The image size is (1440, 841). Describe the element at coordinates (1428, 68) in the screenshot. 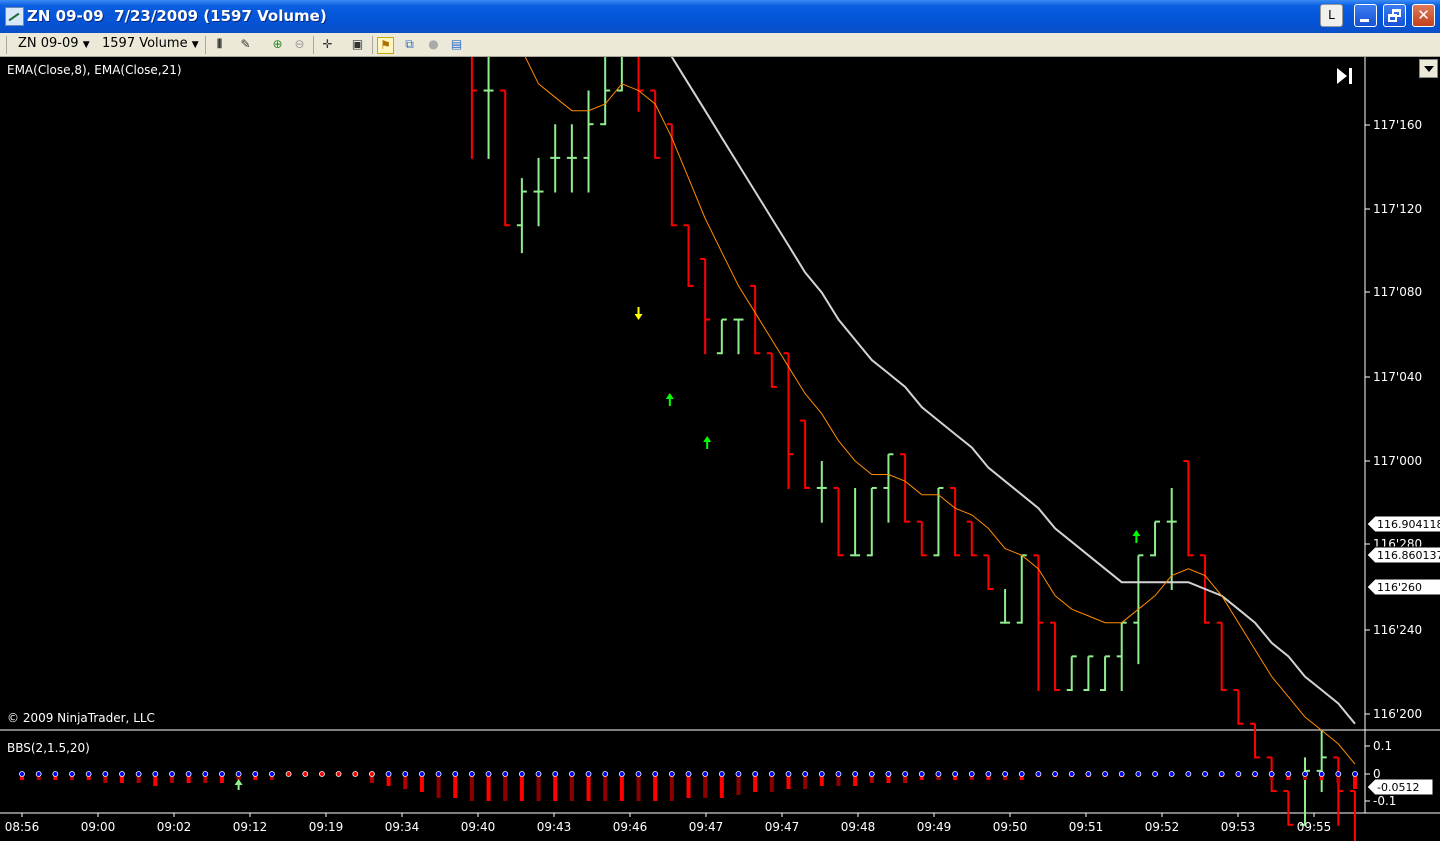

I see `panel-menu-button` at that location.